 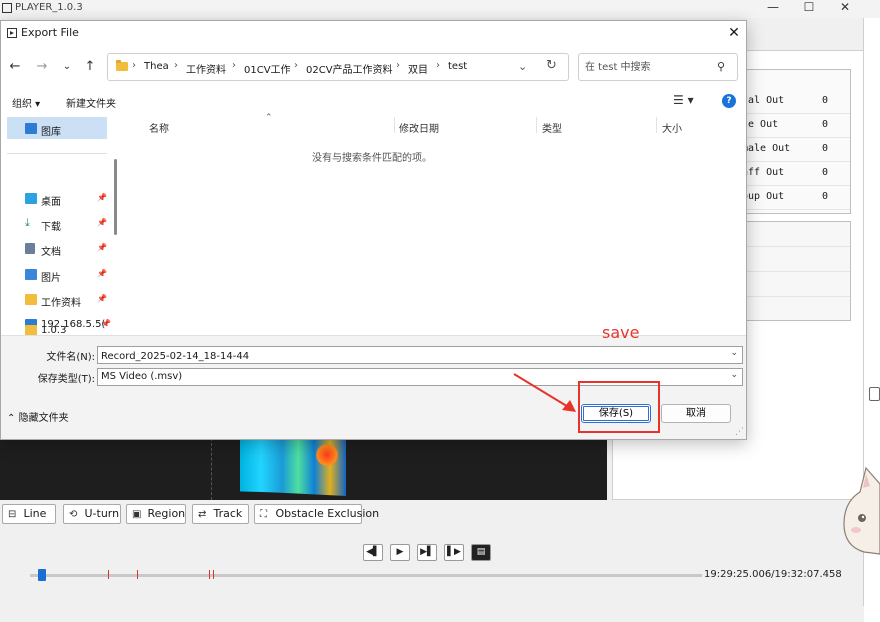 I want to click on export-icon, so click(x=12, y=33).